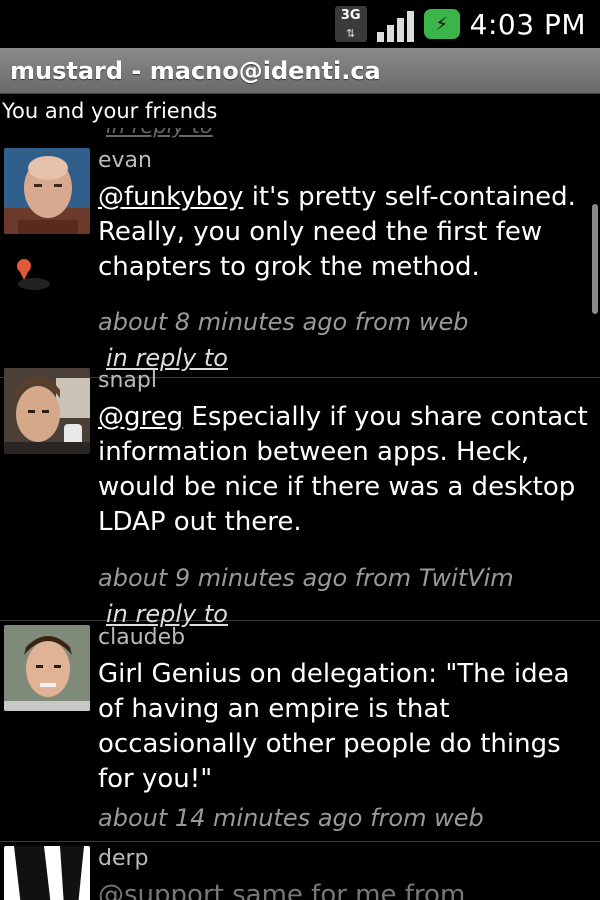 Image resolution: width=600 pixels, height=900 pixels. Describe the element at coordinates (125, 160) in the screenshot. I see `notice-username: evan` at that location.